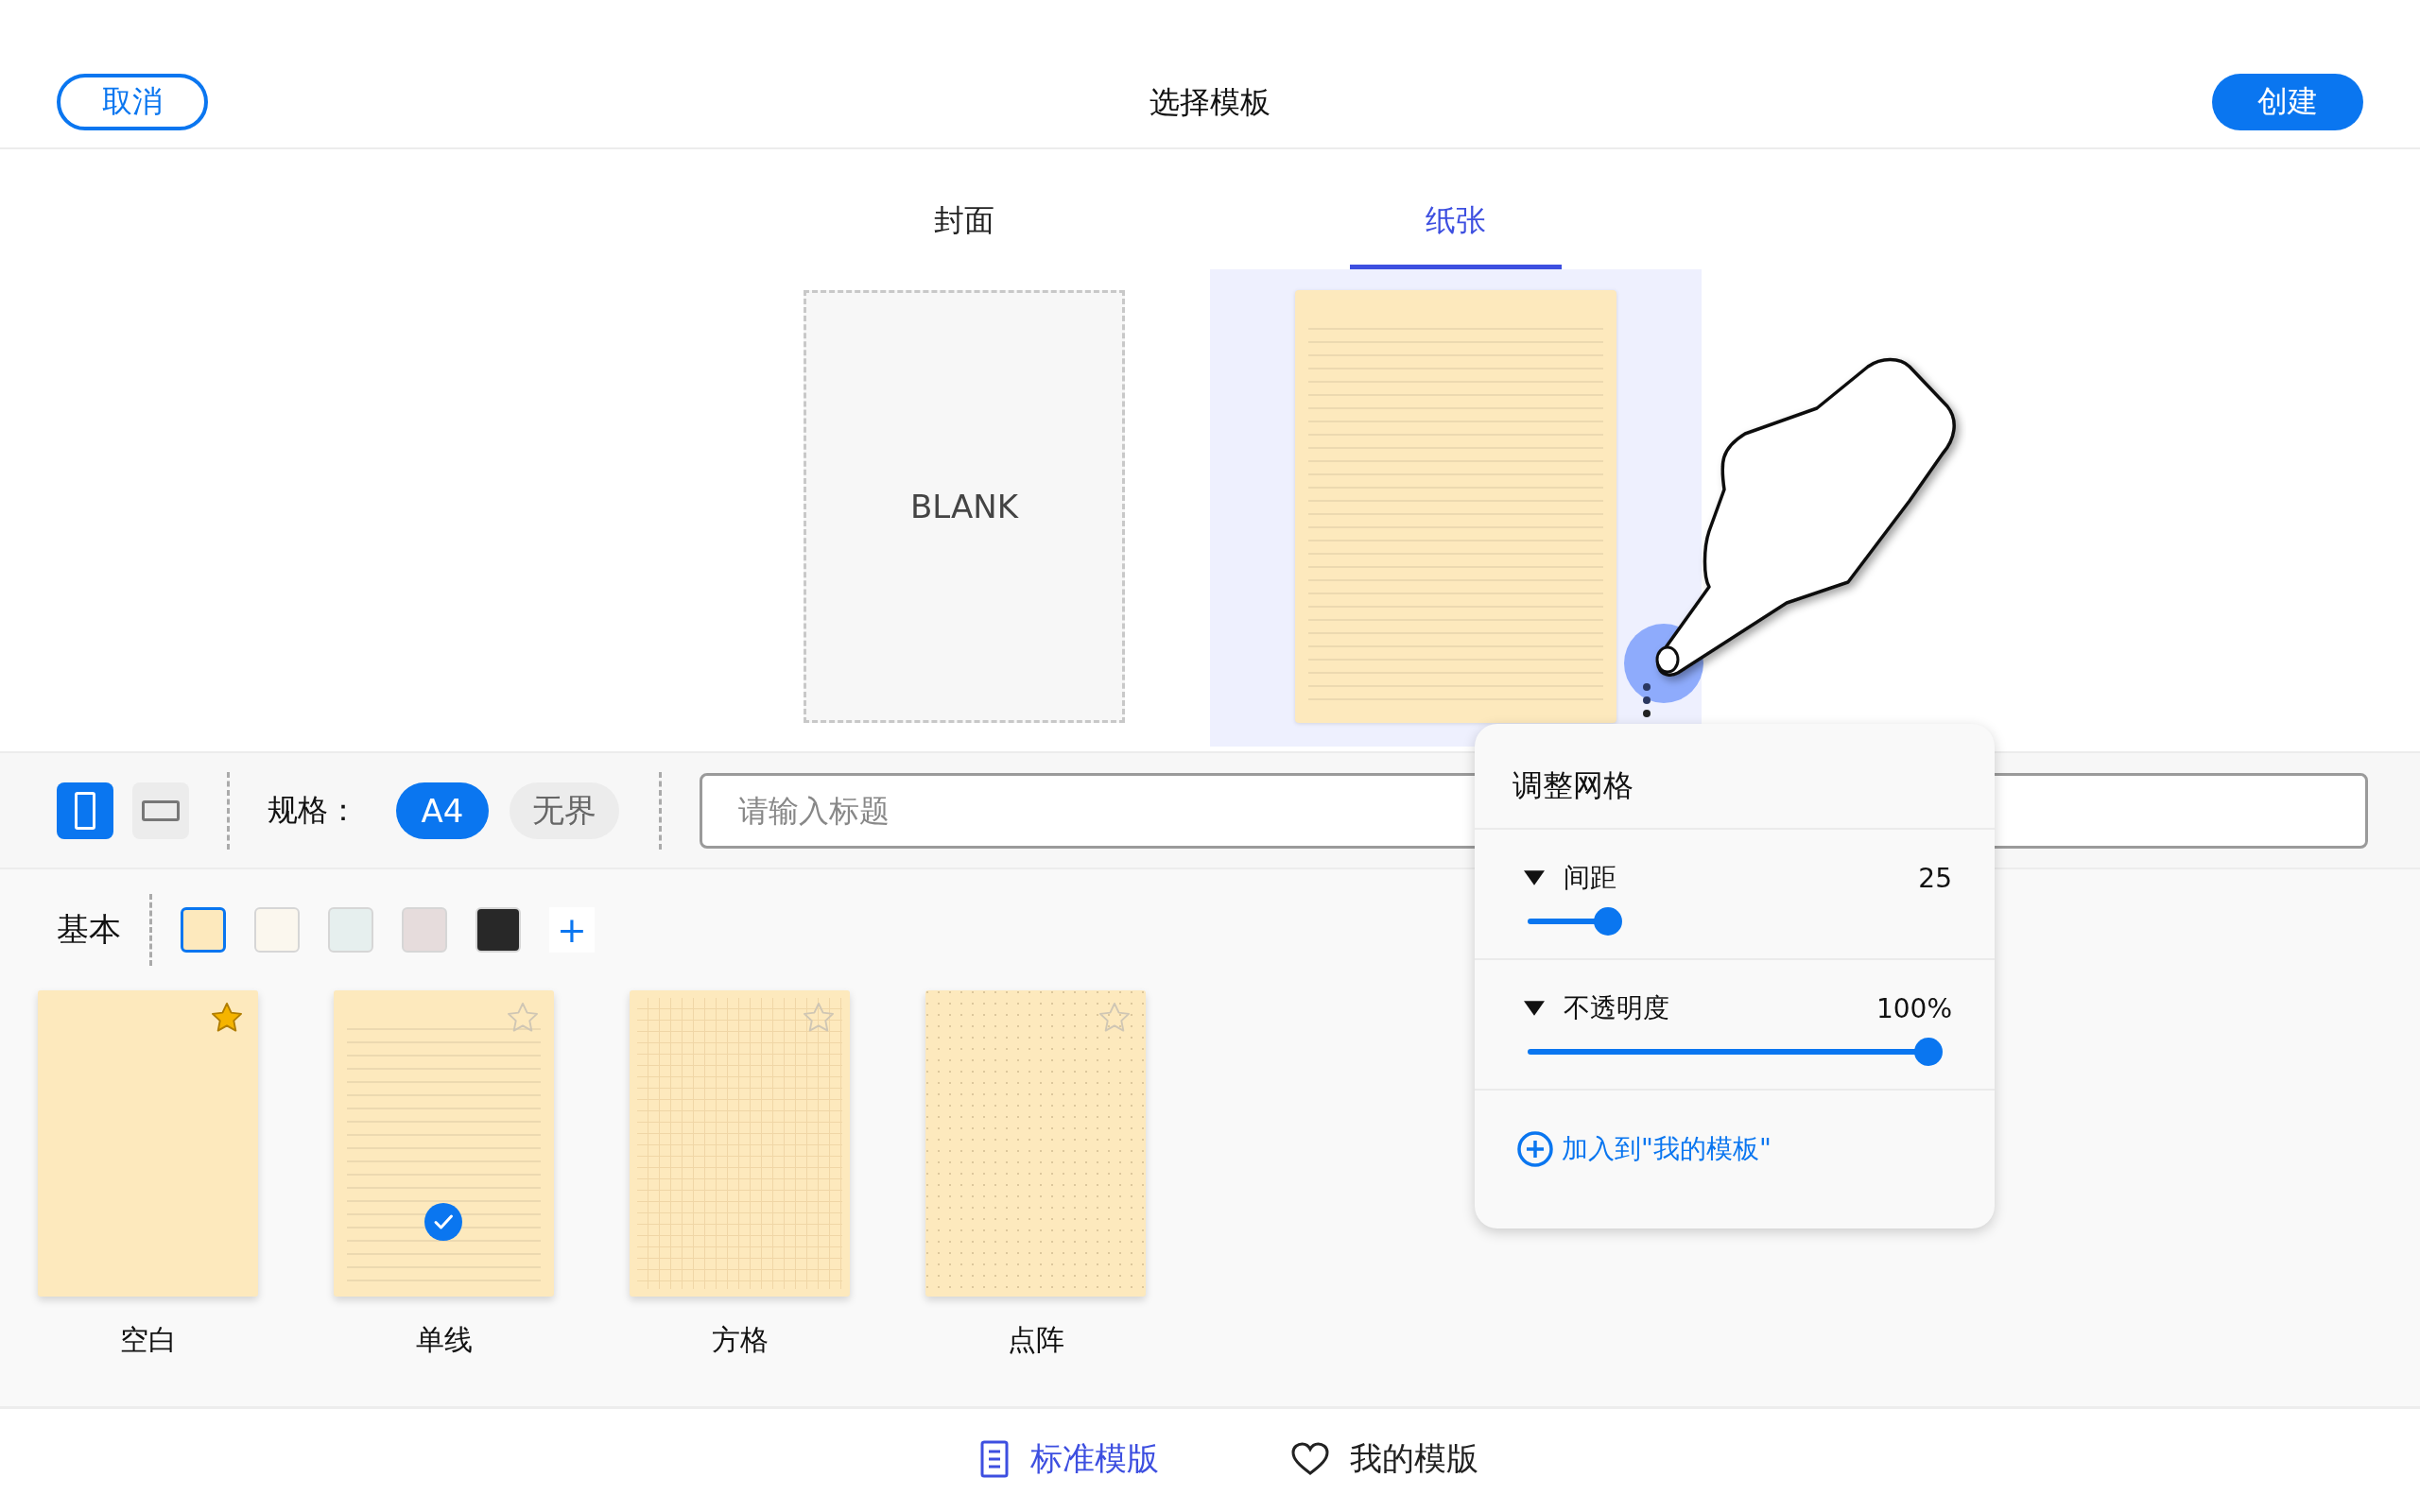 The width and height of the screenshot is (2420, 1512). Describe the element at coordinates (1035, 1340) in the screenshot. I see `template-name: 点阵` at that location.